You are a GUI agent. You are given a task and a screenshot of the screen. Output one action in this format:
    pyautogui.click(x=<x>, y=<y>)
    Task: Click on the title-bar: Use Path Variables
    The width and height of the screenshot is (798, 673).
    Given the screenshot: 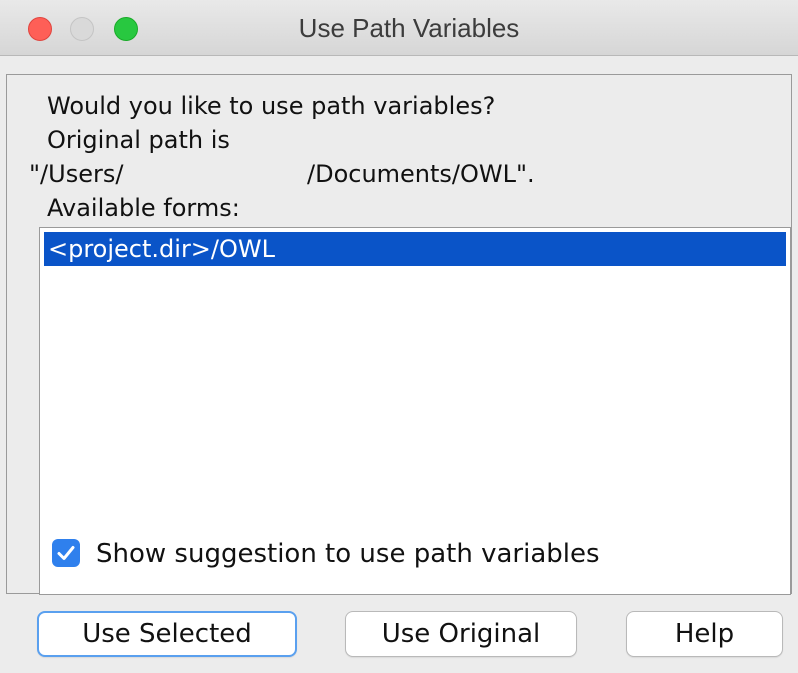 What is the action you would take?
    pyautogui.click(x=399, y=28)
    